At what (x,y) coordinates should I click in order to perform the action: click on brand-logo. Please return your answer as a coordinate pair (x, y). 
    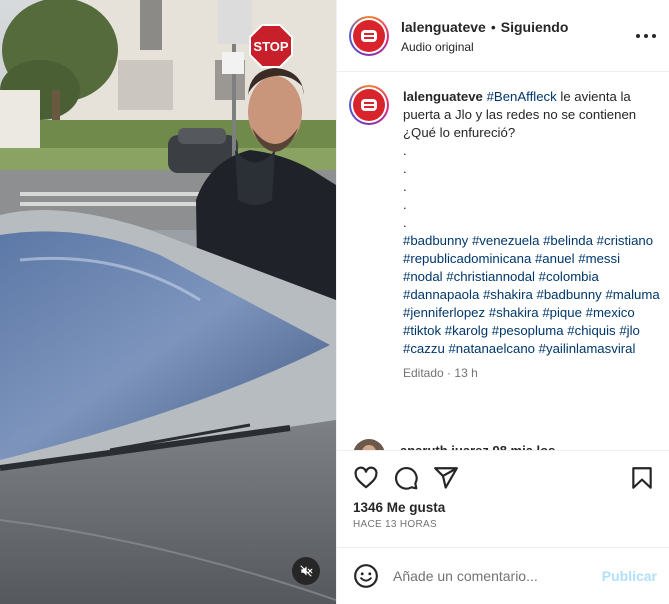
    Looking at the image, I should click on (369, 36).